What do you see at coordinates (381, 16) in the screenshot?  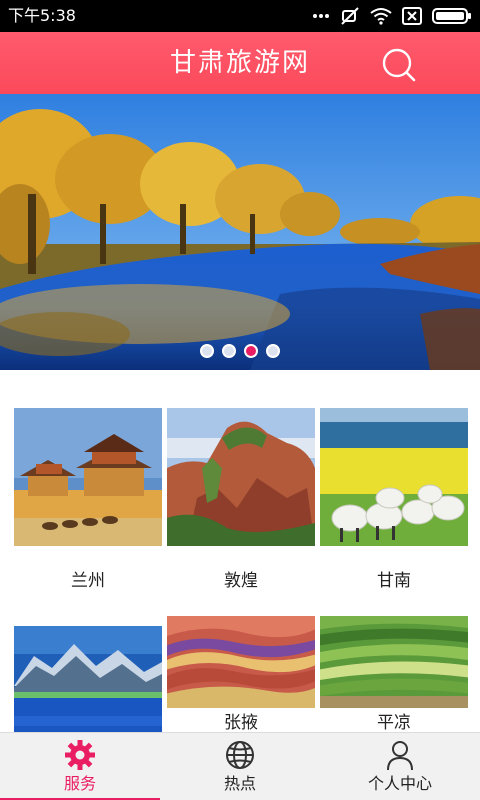 I see `wifi-icon` at bounding box center [381, 16].